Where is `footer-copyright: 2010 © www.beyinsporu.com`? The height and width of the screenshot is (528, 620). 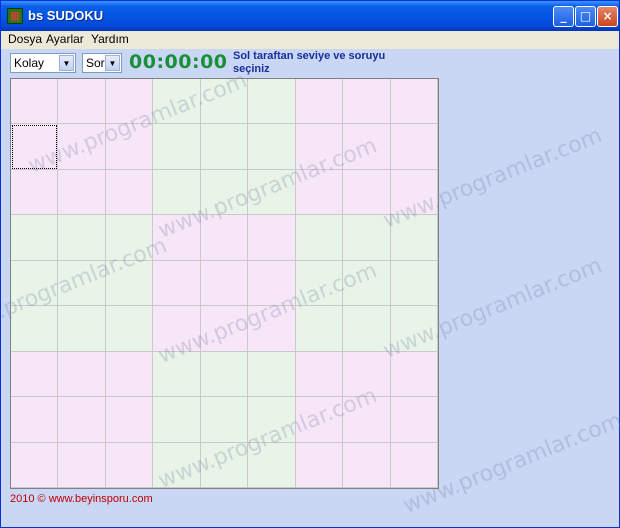
footer-copyright: 2010 © www.beyinsporu.com is located at coordinates (81, 499).